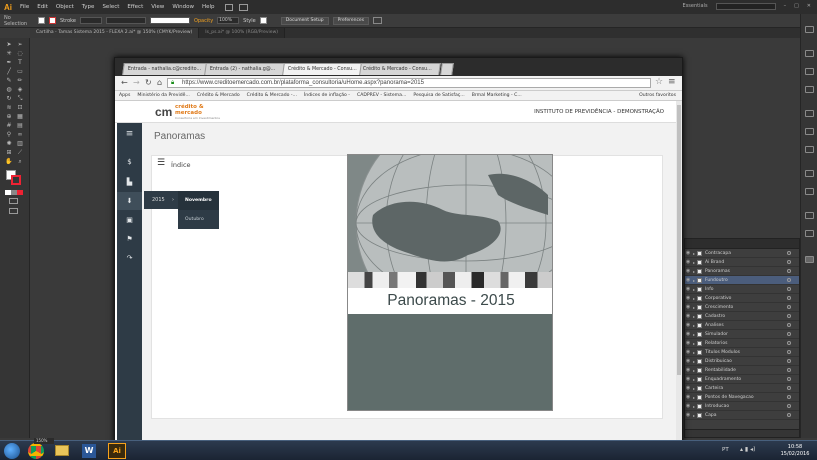  I want to click on fill-swatch, so click(41, 20).